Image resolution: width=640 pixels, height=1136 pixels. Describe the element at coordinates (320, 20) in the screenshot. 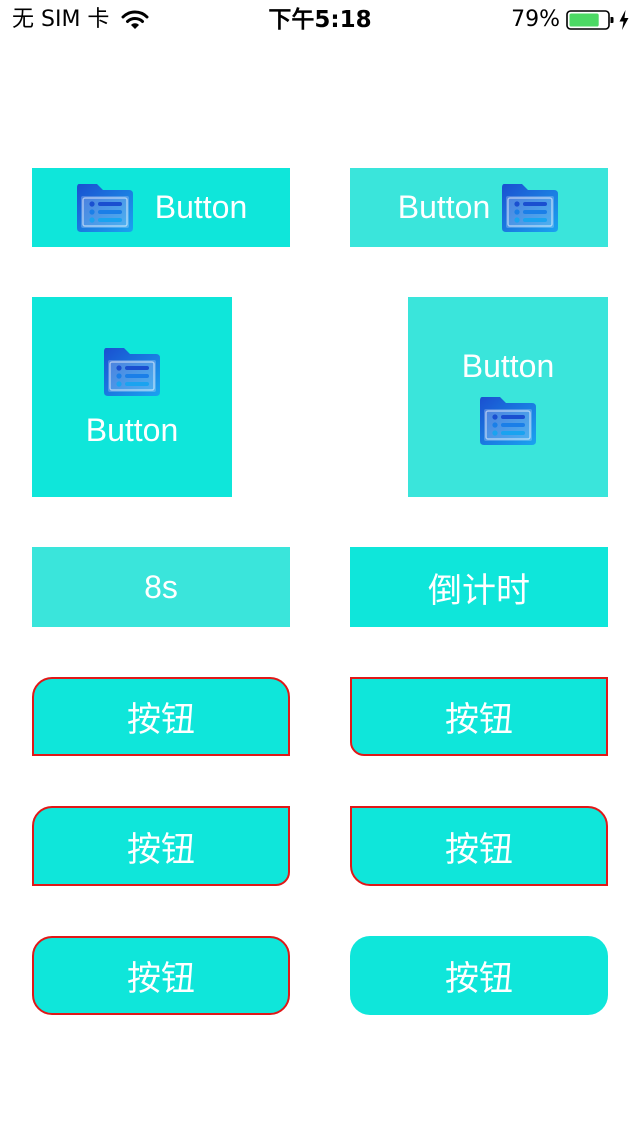

I see `status-bar: 无 SIM 卡 下午5:18 79%` at that location.